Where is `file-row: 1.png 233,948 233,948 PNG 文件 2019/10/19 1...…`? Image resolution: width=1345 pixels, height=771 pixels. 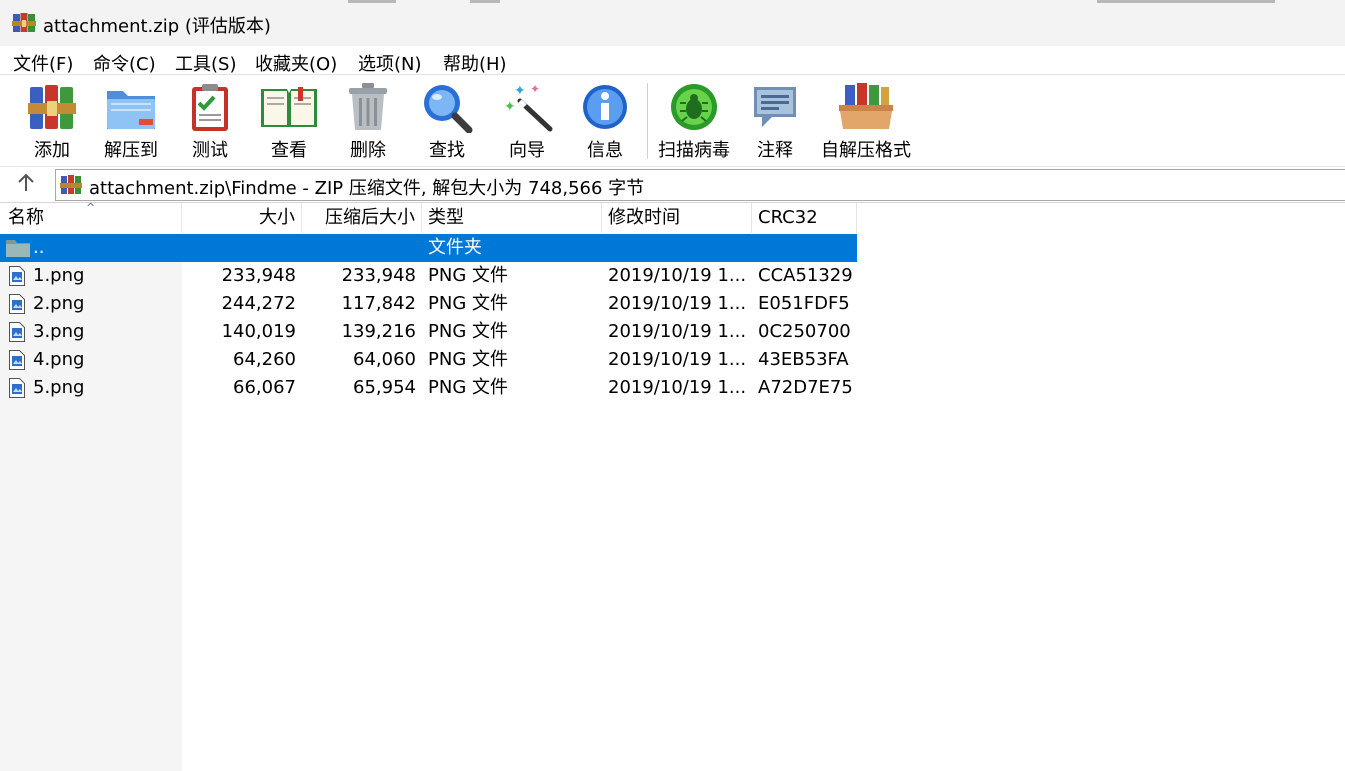 file-row: 1.png 233,948 233,948 PNG 文件 2019/10/19 1...… is located at coordinates (428, 276).